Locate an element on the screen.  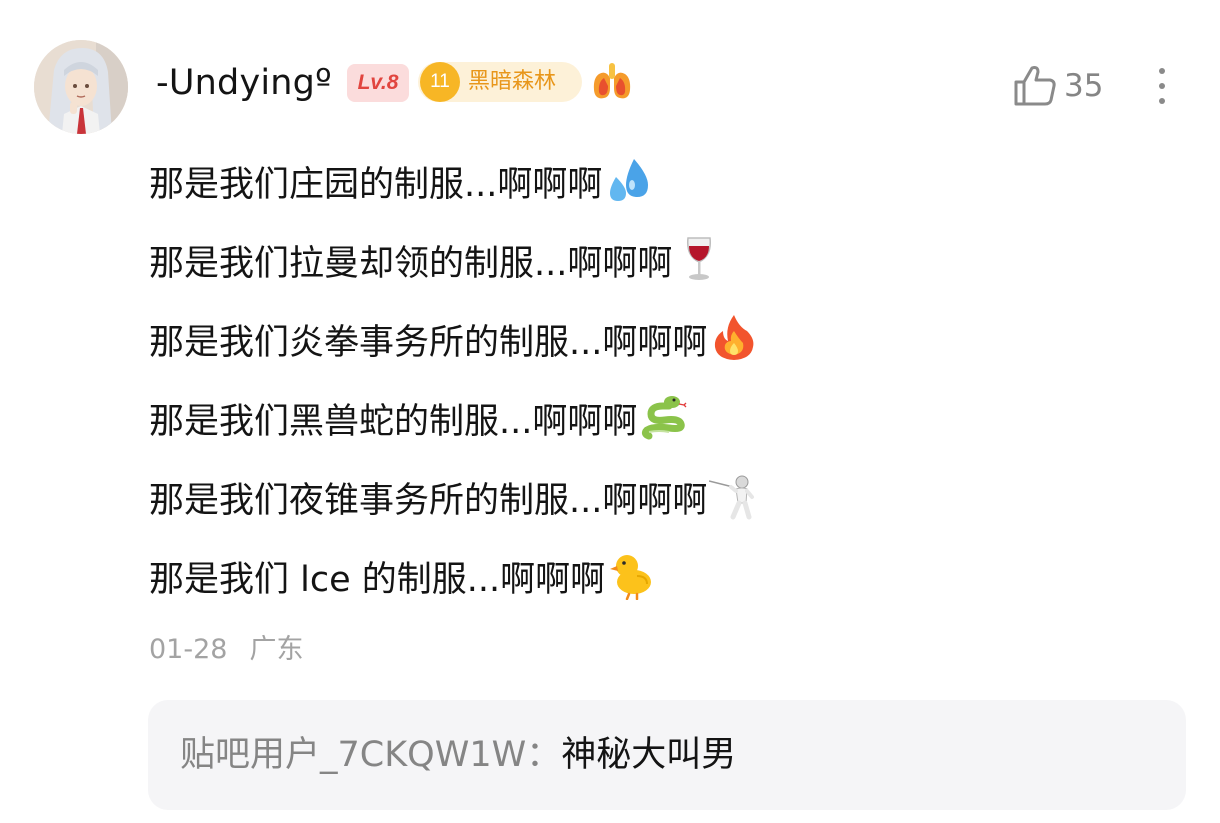
comment-line: 那是我们庄园的制服...啊啊啊 is located at coordinates (454, 185).